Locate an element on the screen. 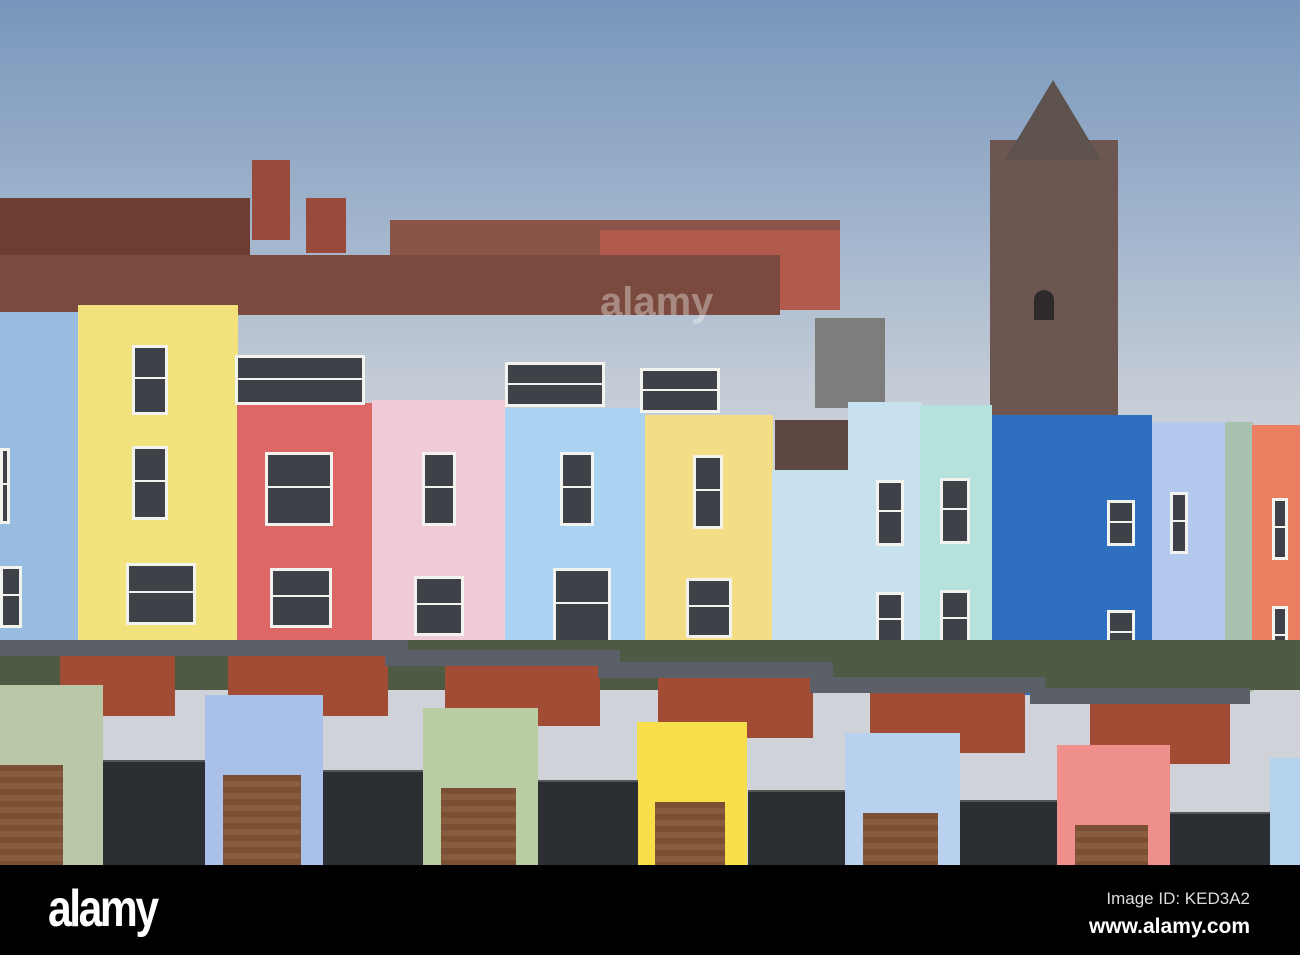 The height and width of the screenshot is (955, 1300). image-id: Image ID: KED3A2 is located at coordinates (1178, 898).